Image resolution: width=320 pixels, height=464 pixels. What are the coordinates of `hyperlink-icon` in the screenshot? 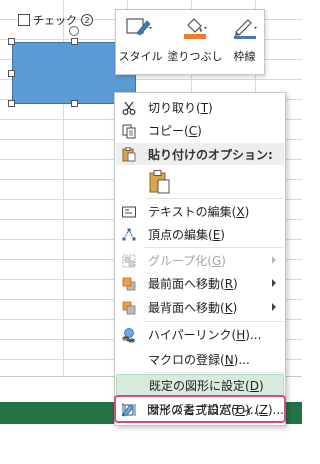 It's located at (129, 334).